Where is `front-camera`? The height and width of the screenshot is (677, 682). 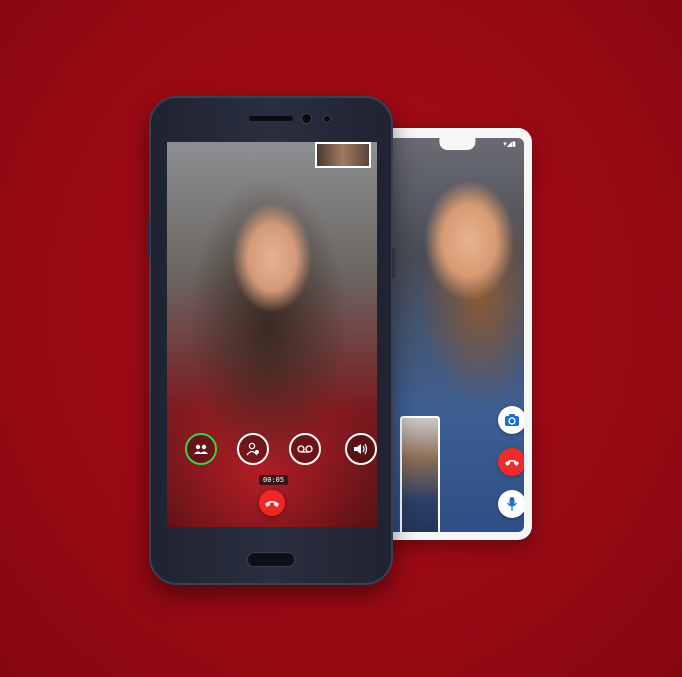
front-camera is located at coordinates (306, 118).